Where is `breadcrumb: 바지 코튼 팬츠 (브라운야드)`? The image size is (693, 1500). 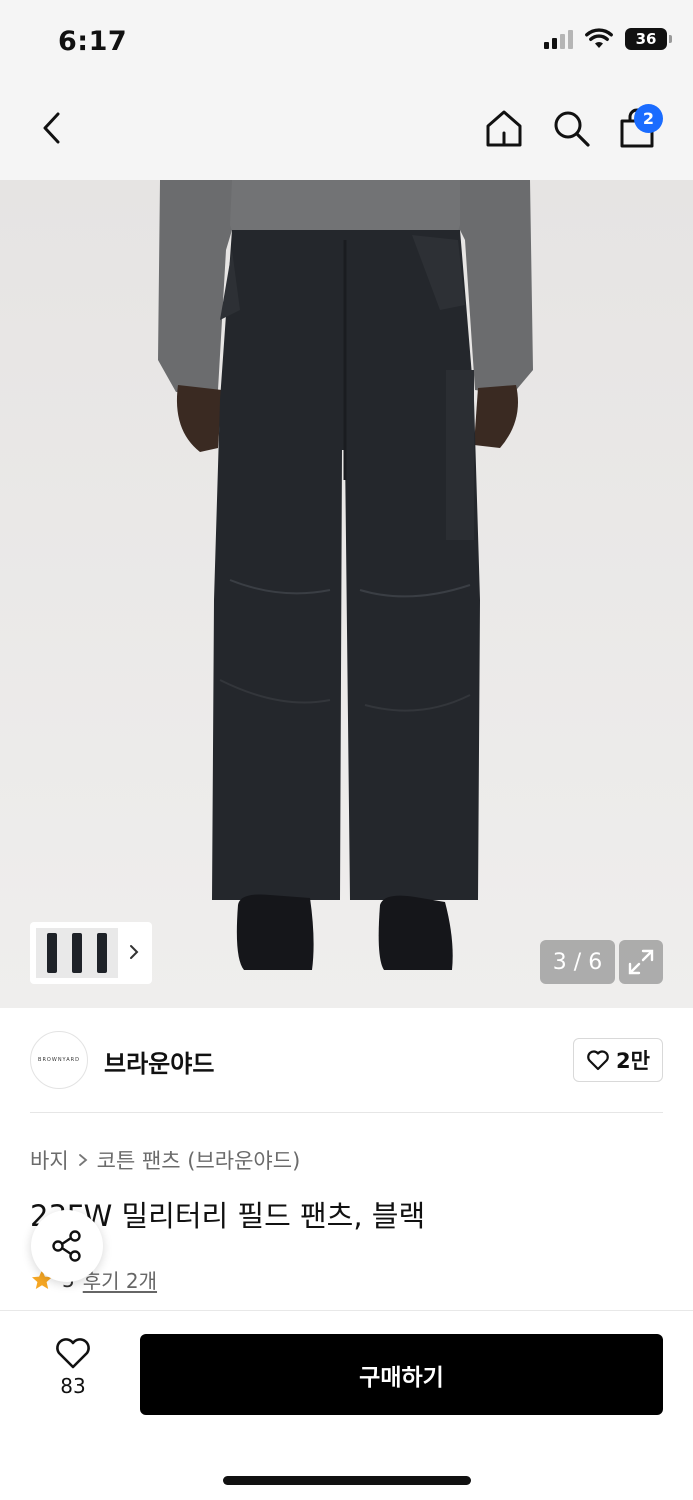
breadcrumb: 바지 코튼 팬츠 (브라운야드) is located at coordinates (165, 1160).